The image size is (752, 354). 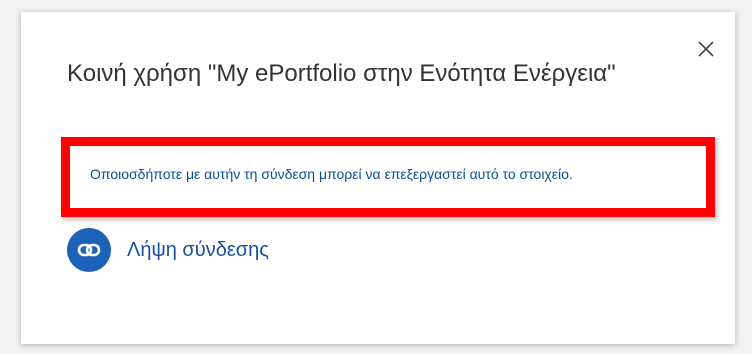 What do you see at coordinates (198, 250) in the screenshot?
I see `get-link-label: Λήψη σύνδεσης` at bounding box center [198, 250].